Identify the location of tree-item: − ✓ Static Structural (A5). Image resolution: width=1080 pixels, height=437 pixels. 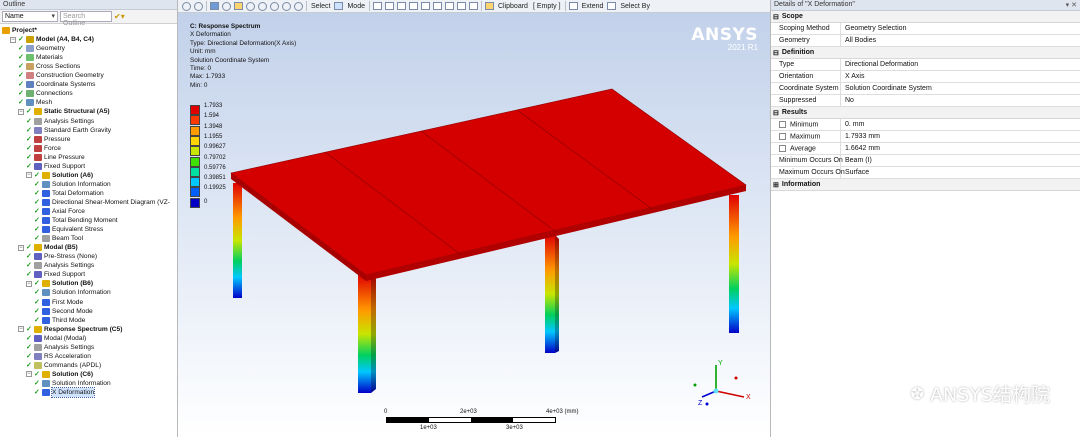
(64, 111).